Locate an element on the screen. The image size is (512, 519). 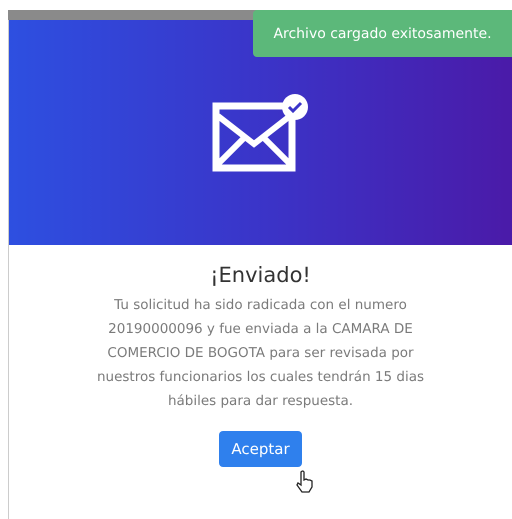
accept-button: Aceptar is located at coordinates (260, 449).